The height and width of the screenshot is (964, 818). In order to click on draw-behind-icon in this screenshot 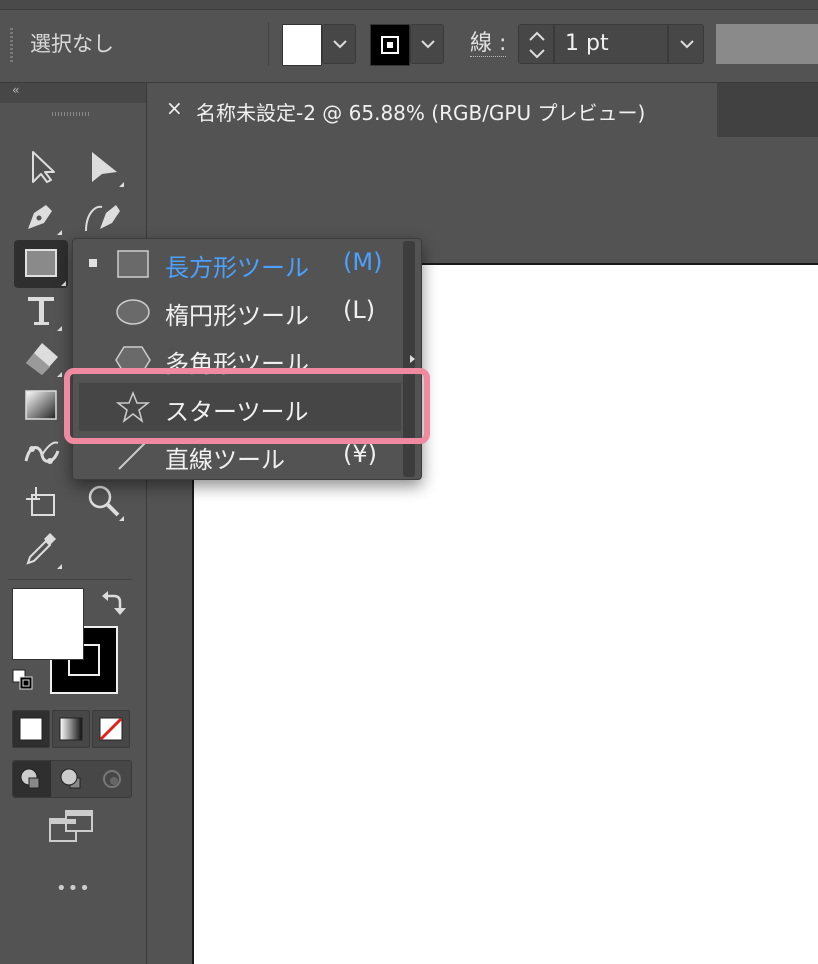, I will do `click(70, 778)`.